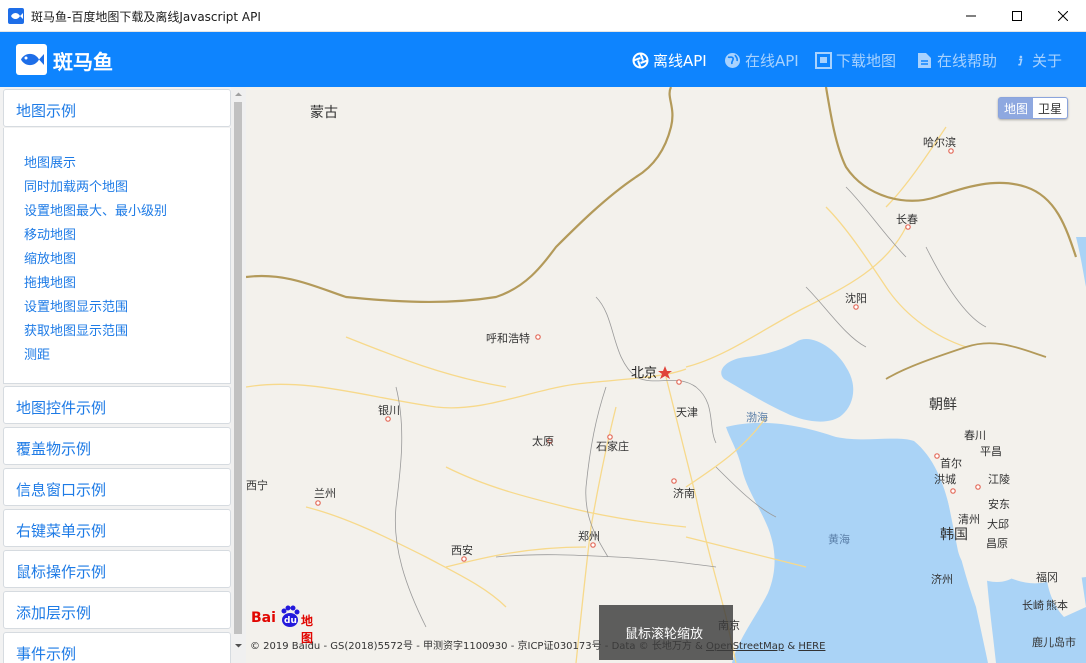 Image resolution: width=1086 pixels, height=663 pixels. I want to click on label-tianjin: 天津, so click(687, 412).